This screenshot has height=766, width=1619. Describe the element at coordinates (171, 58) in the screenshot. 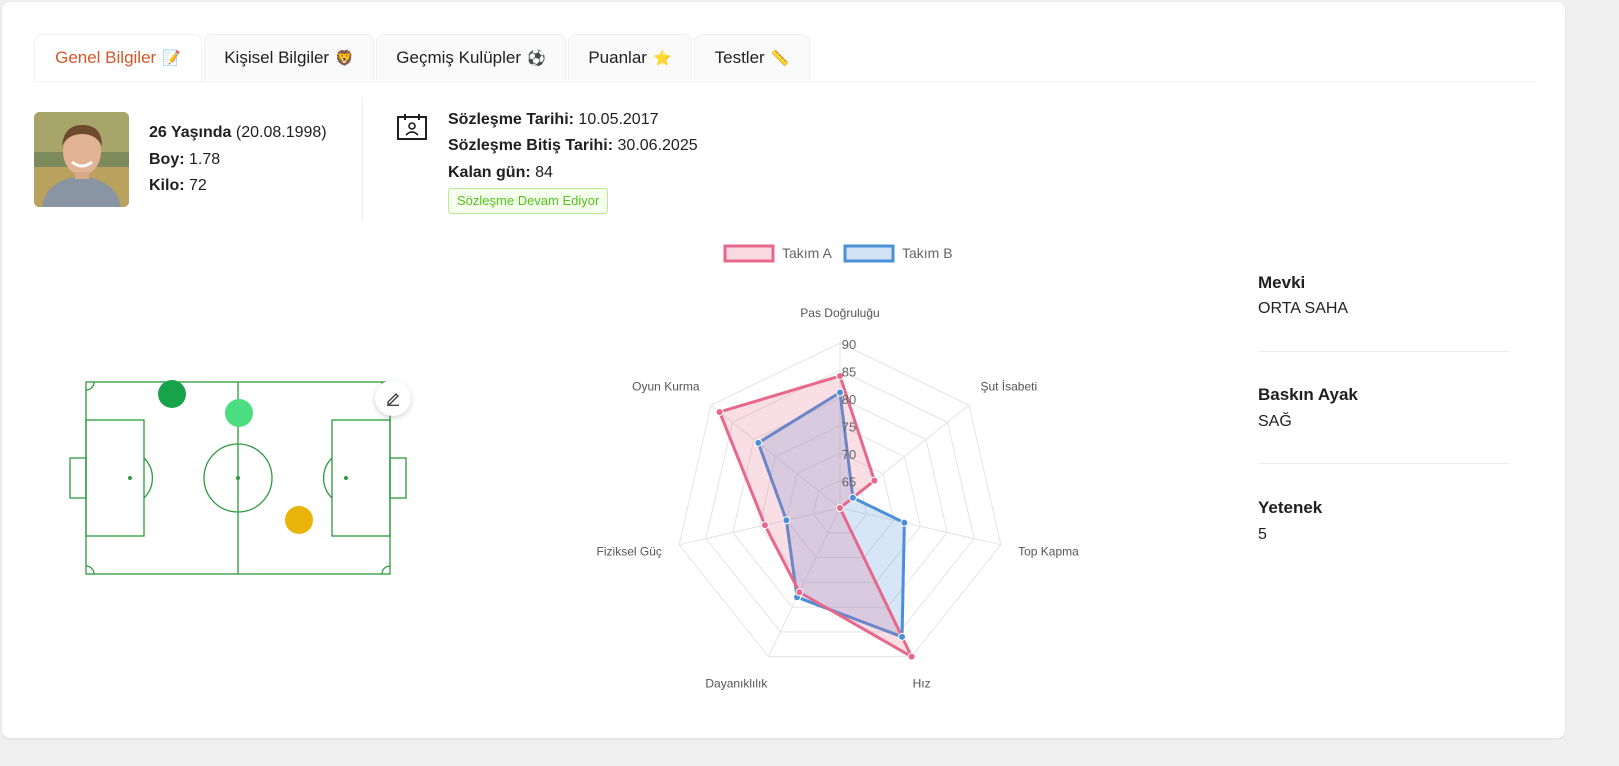

I see `memo-icon: 📝` at that location.